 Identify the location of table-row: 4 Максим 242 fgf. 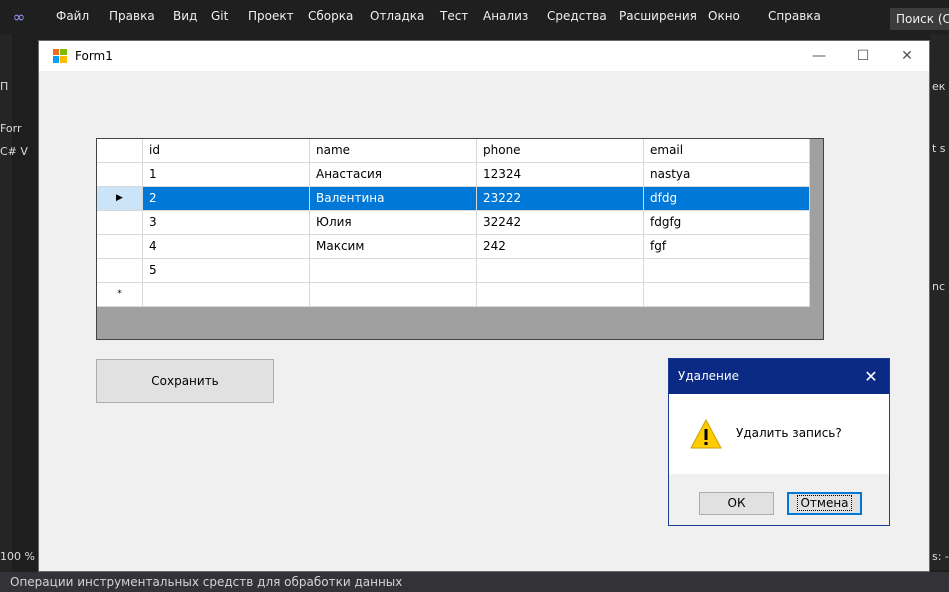
(453, 247).